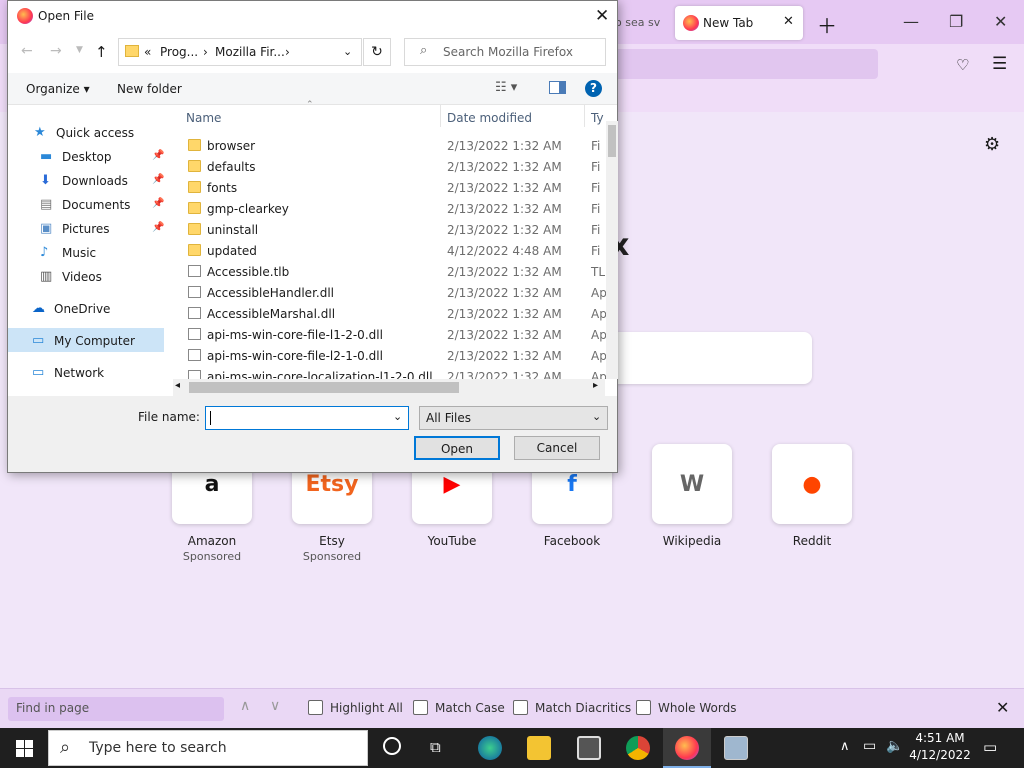 This screenshot has width=1024, height=768. Describe the element at coordinates (212, 541) in the screenshot. I see `top-site-label: Amazon` at that location.